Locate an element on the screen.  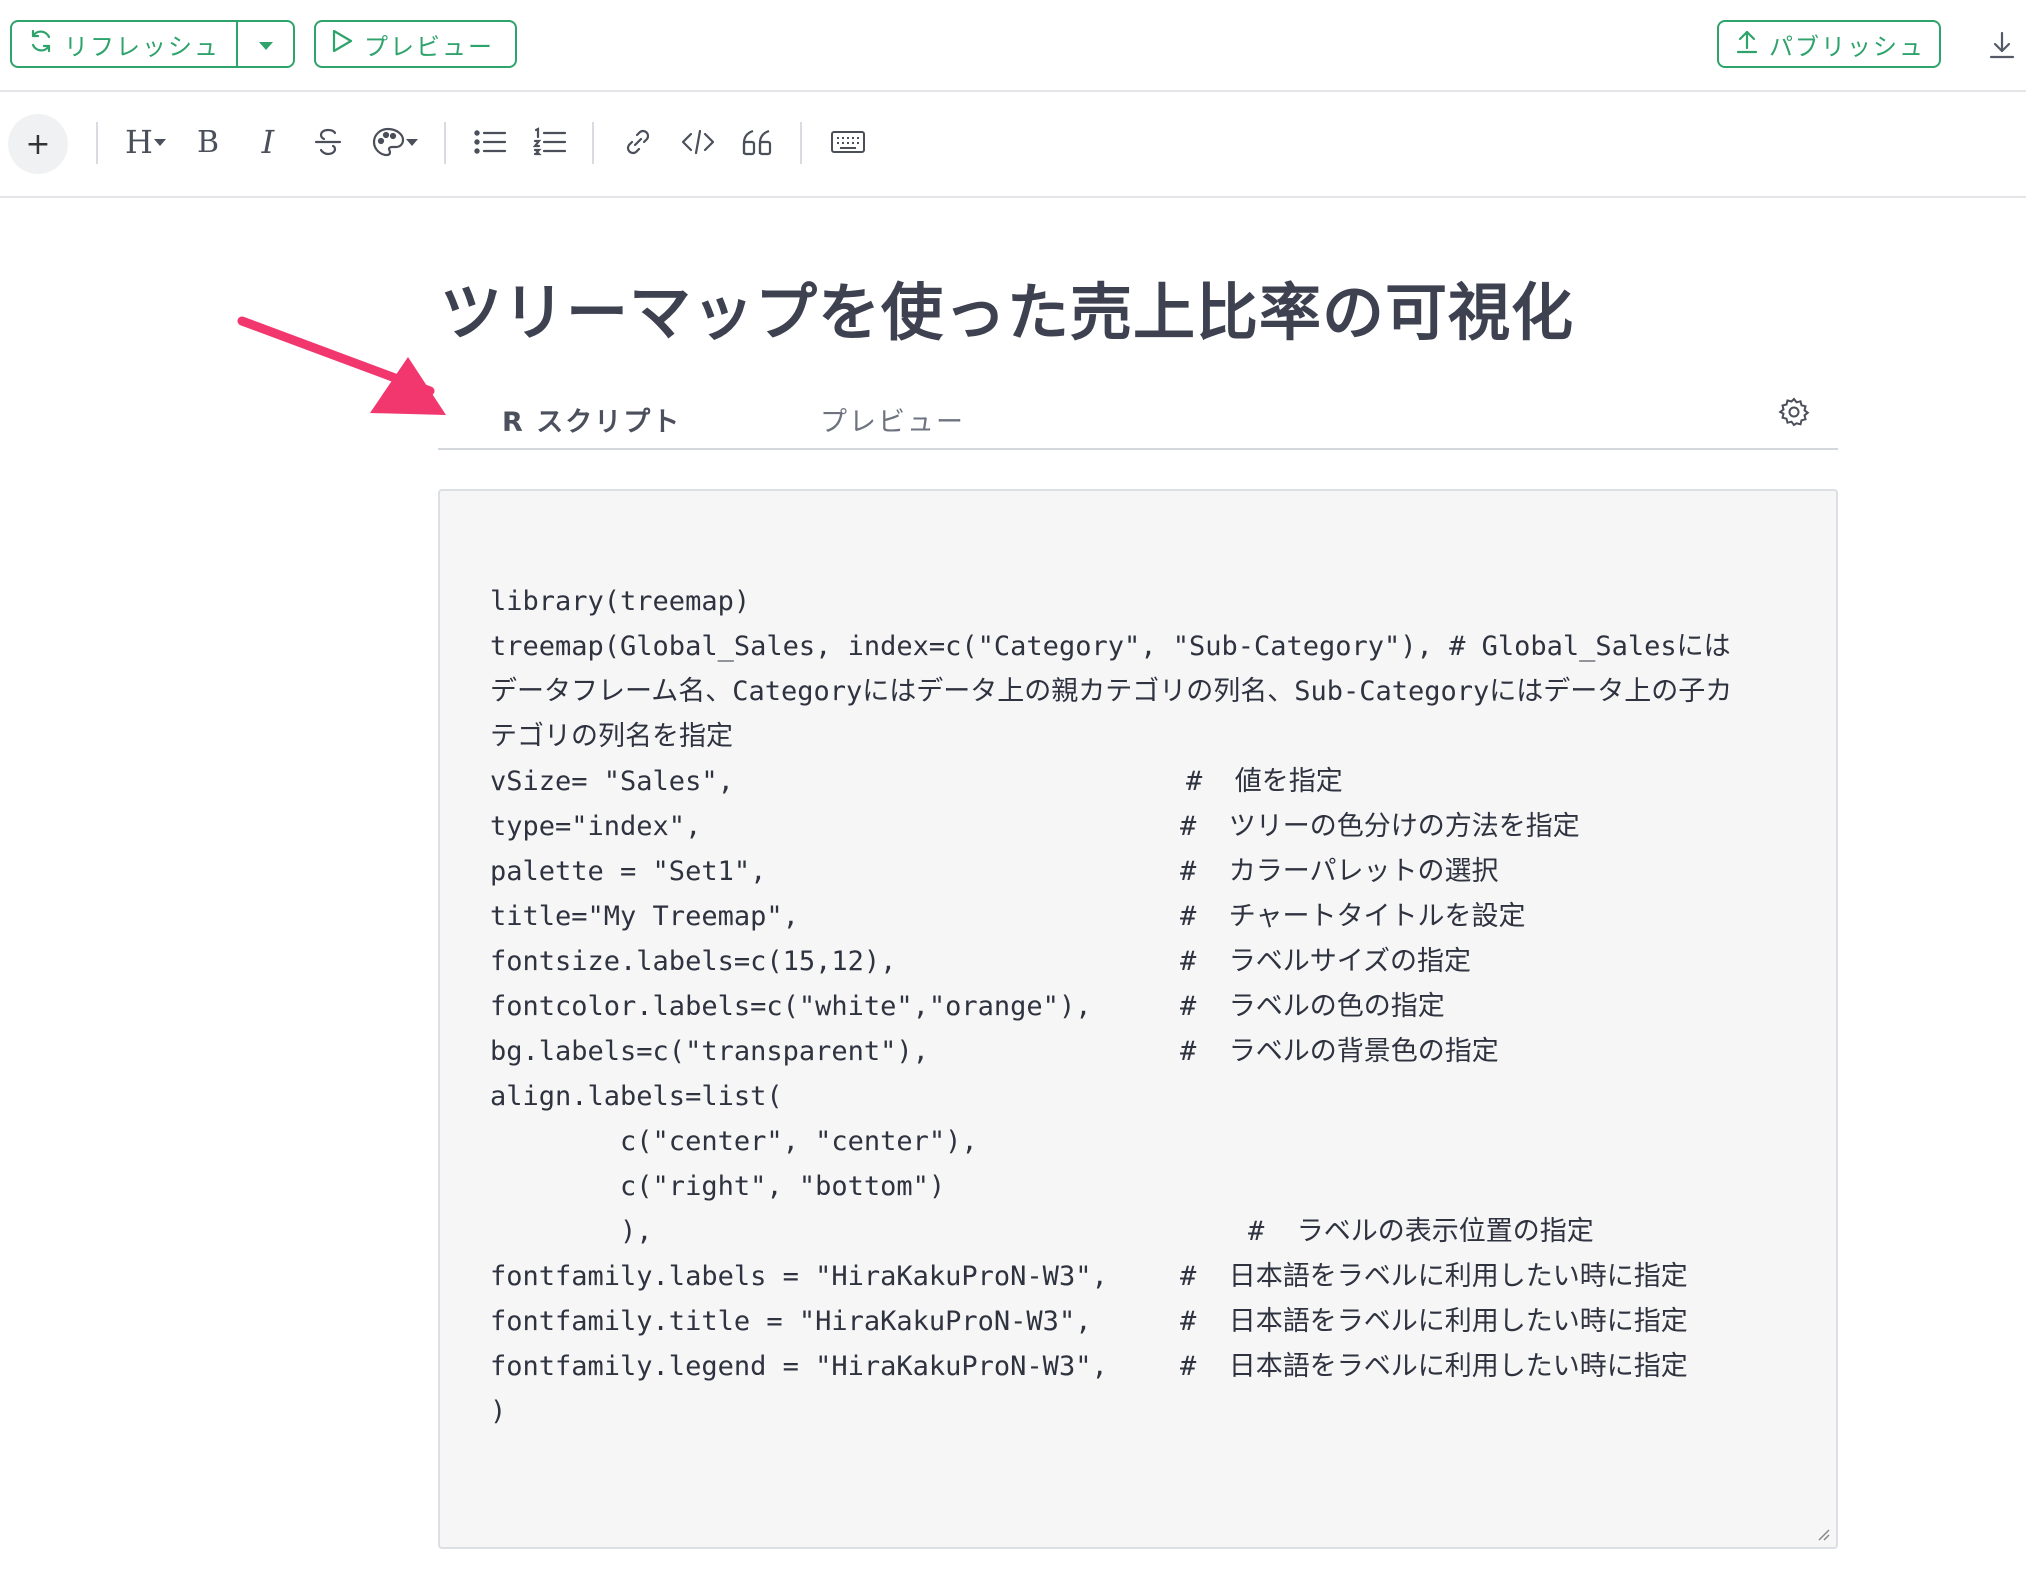
bold-button: B is located at coordinates (208, 142).